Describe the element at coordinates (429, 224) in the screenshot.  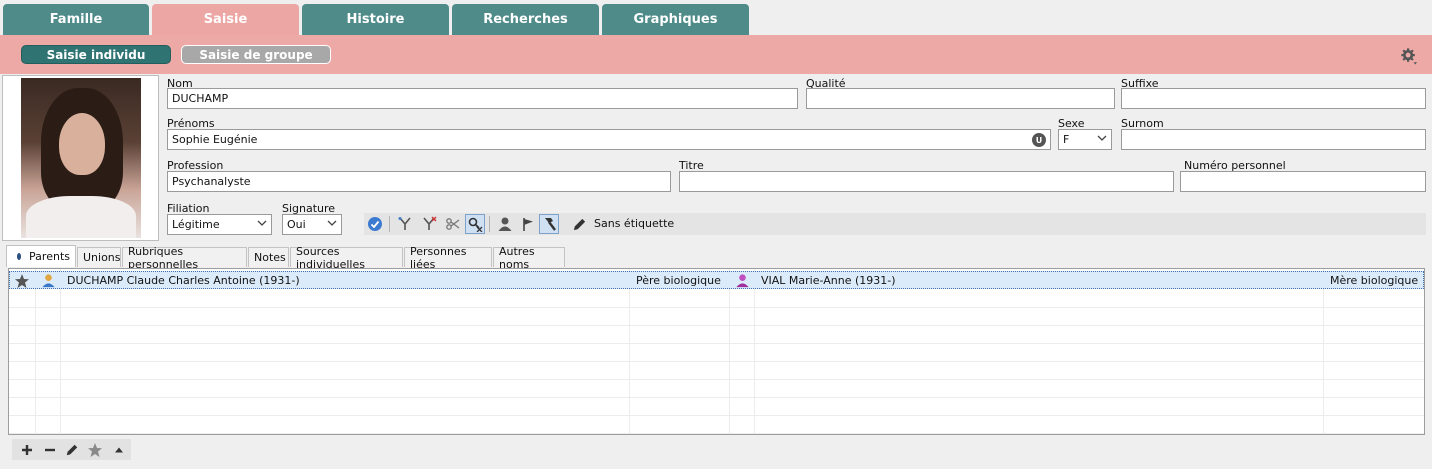
I see `unlink-parents-button` at that location.